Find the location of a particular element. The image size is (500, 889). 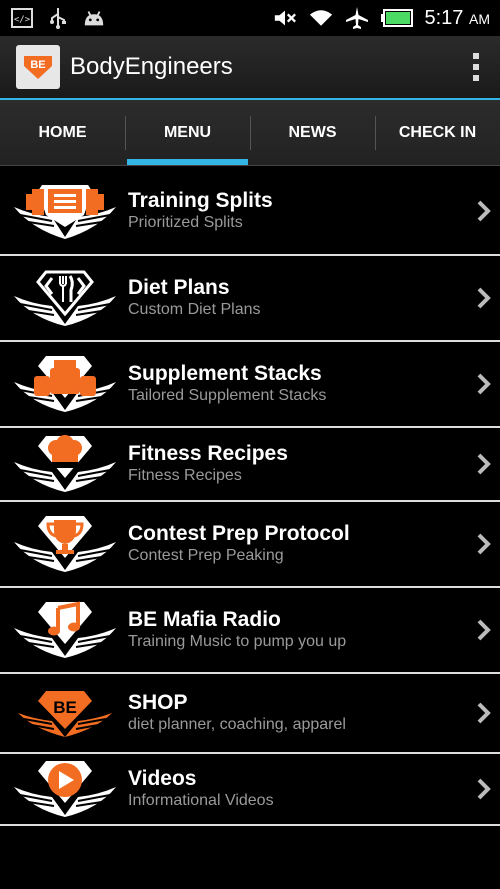

menu-item-subtitle: Contest Prep Peaking is located at coordinates (206, 555).